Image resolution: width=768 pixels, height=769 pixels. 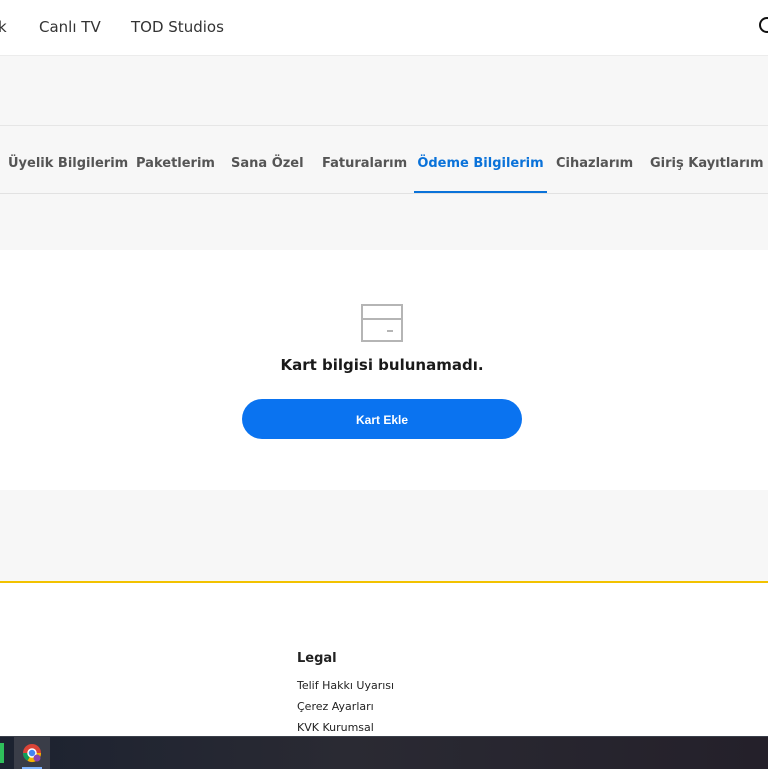 What do you see at coordinates (480, 159) in the screenshot?
I see `tab-odeme-bilgilerim: Ödeme Bilgilerim` at bounding box center [480, 159].